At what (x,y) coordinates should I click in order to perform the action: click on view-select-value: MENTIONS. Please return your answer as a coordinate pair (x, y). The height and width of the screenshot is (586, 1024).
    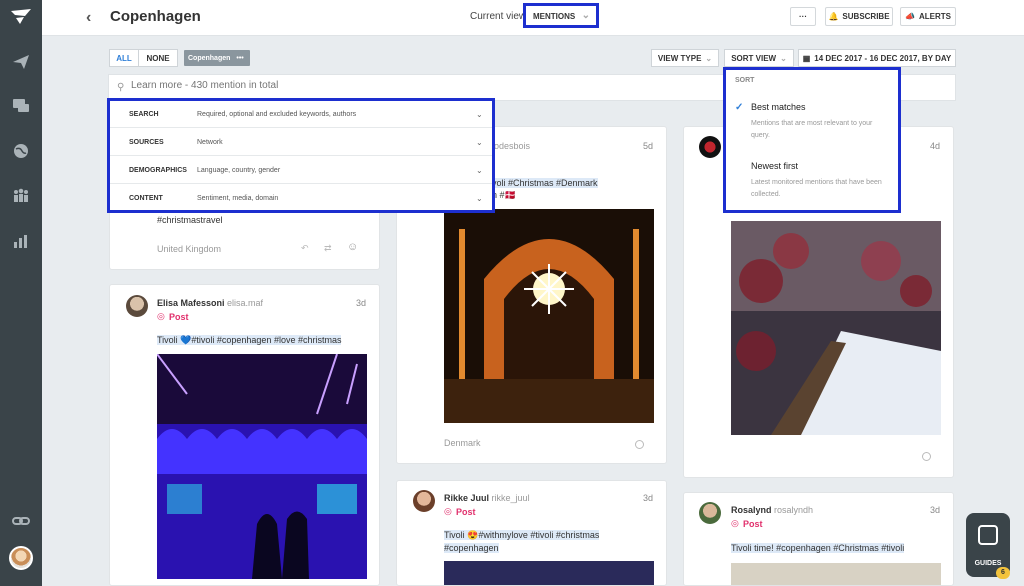
    Looking at the image, I should click on (554, 16).